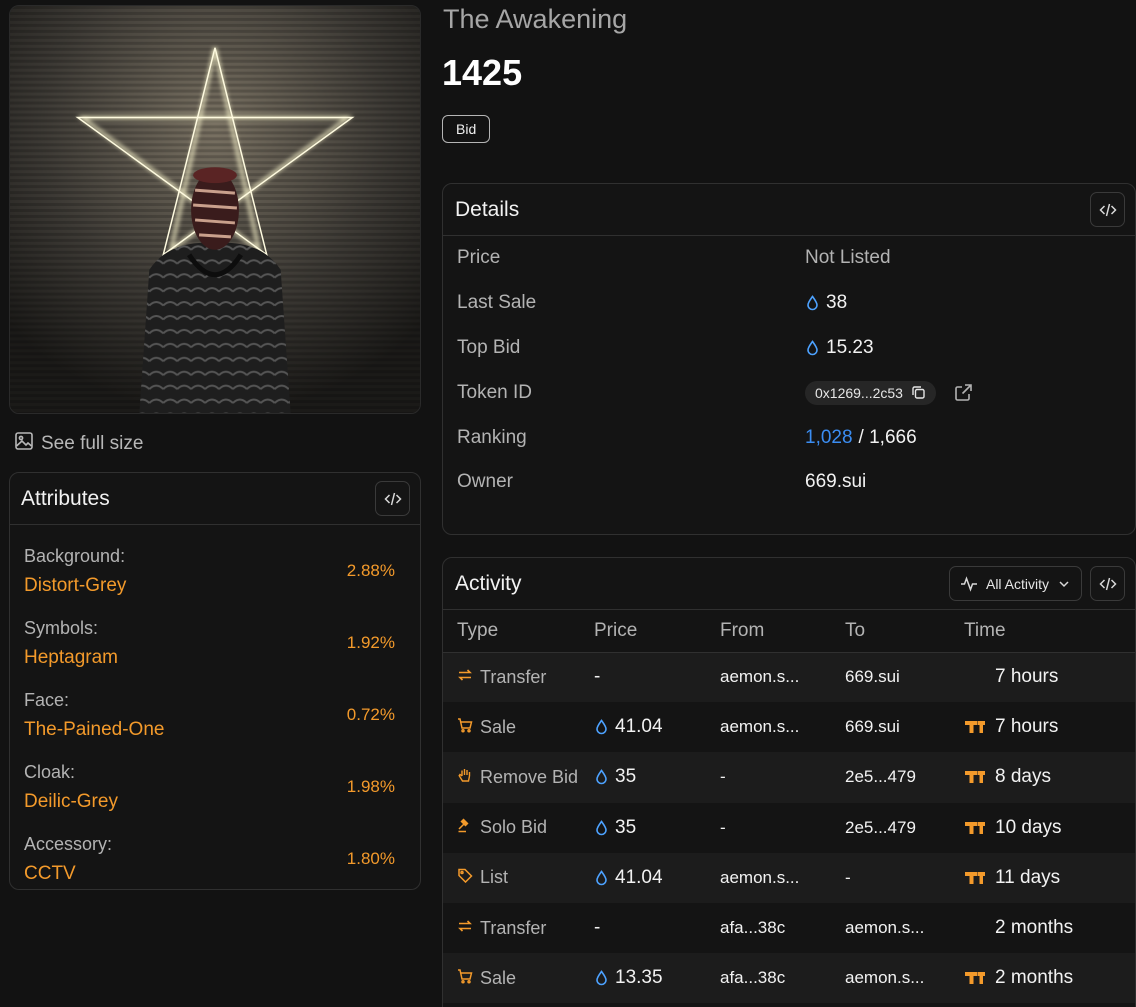 Image resolution: width=1136 pixels, height=1007 pixels. What do you see at coordinates (479, 258) in the screenshot?
I see `detail-label: Price` at bounding box center [479, 258].